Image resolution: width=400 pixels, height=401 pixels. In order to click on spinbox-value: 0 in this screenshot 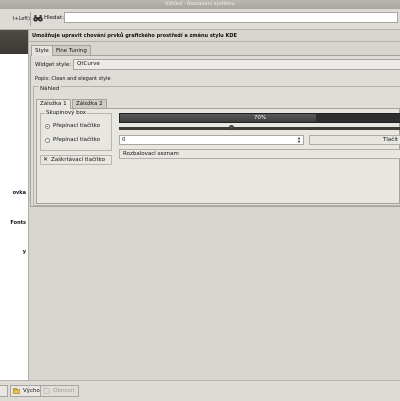, I will do `click(124, 140)`.